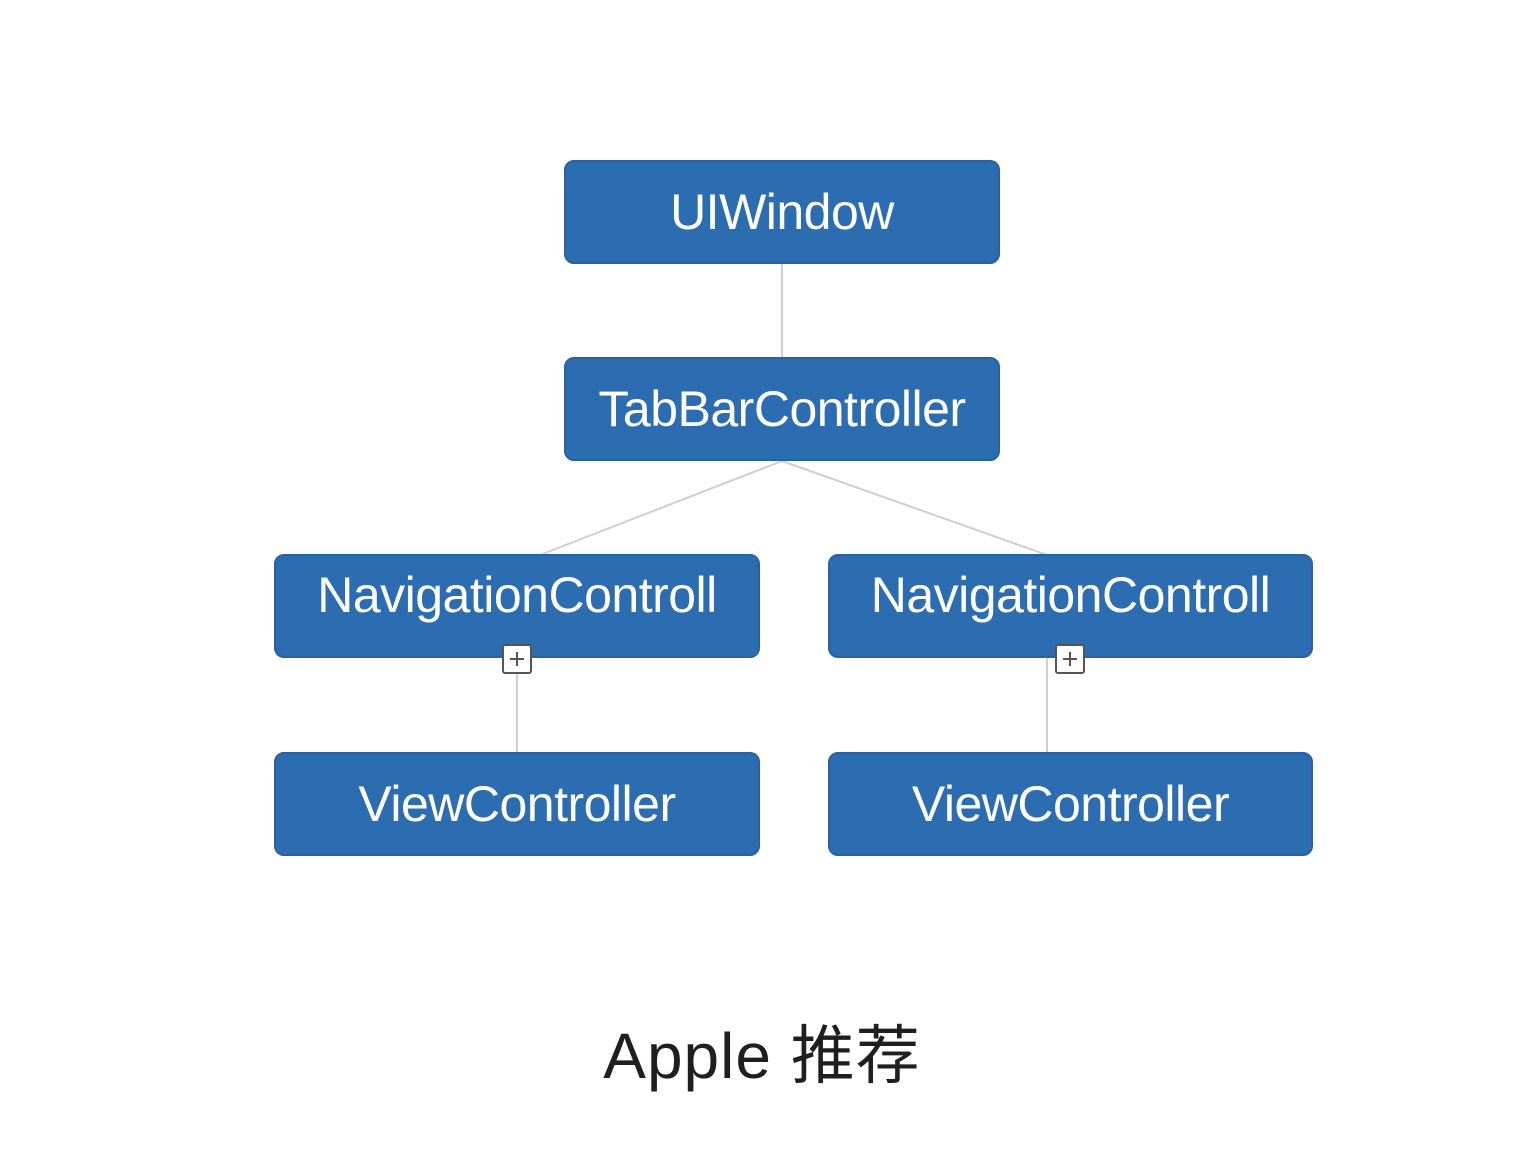  Describe the element at coordinates (517, 659) in the screenshot. I see `expand-icon-left` at that location.